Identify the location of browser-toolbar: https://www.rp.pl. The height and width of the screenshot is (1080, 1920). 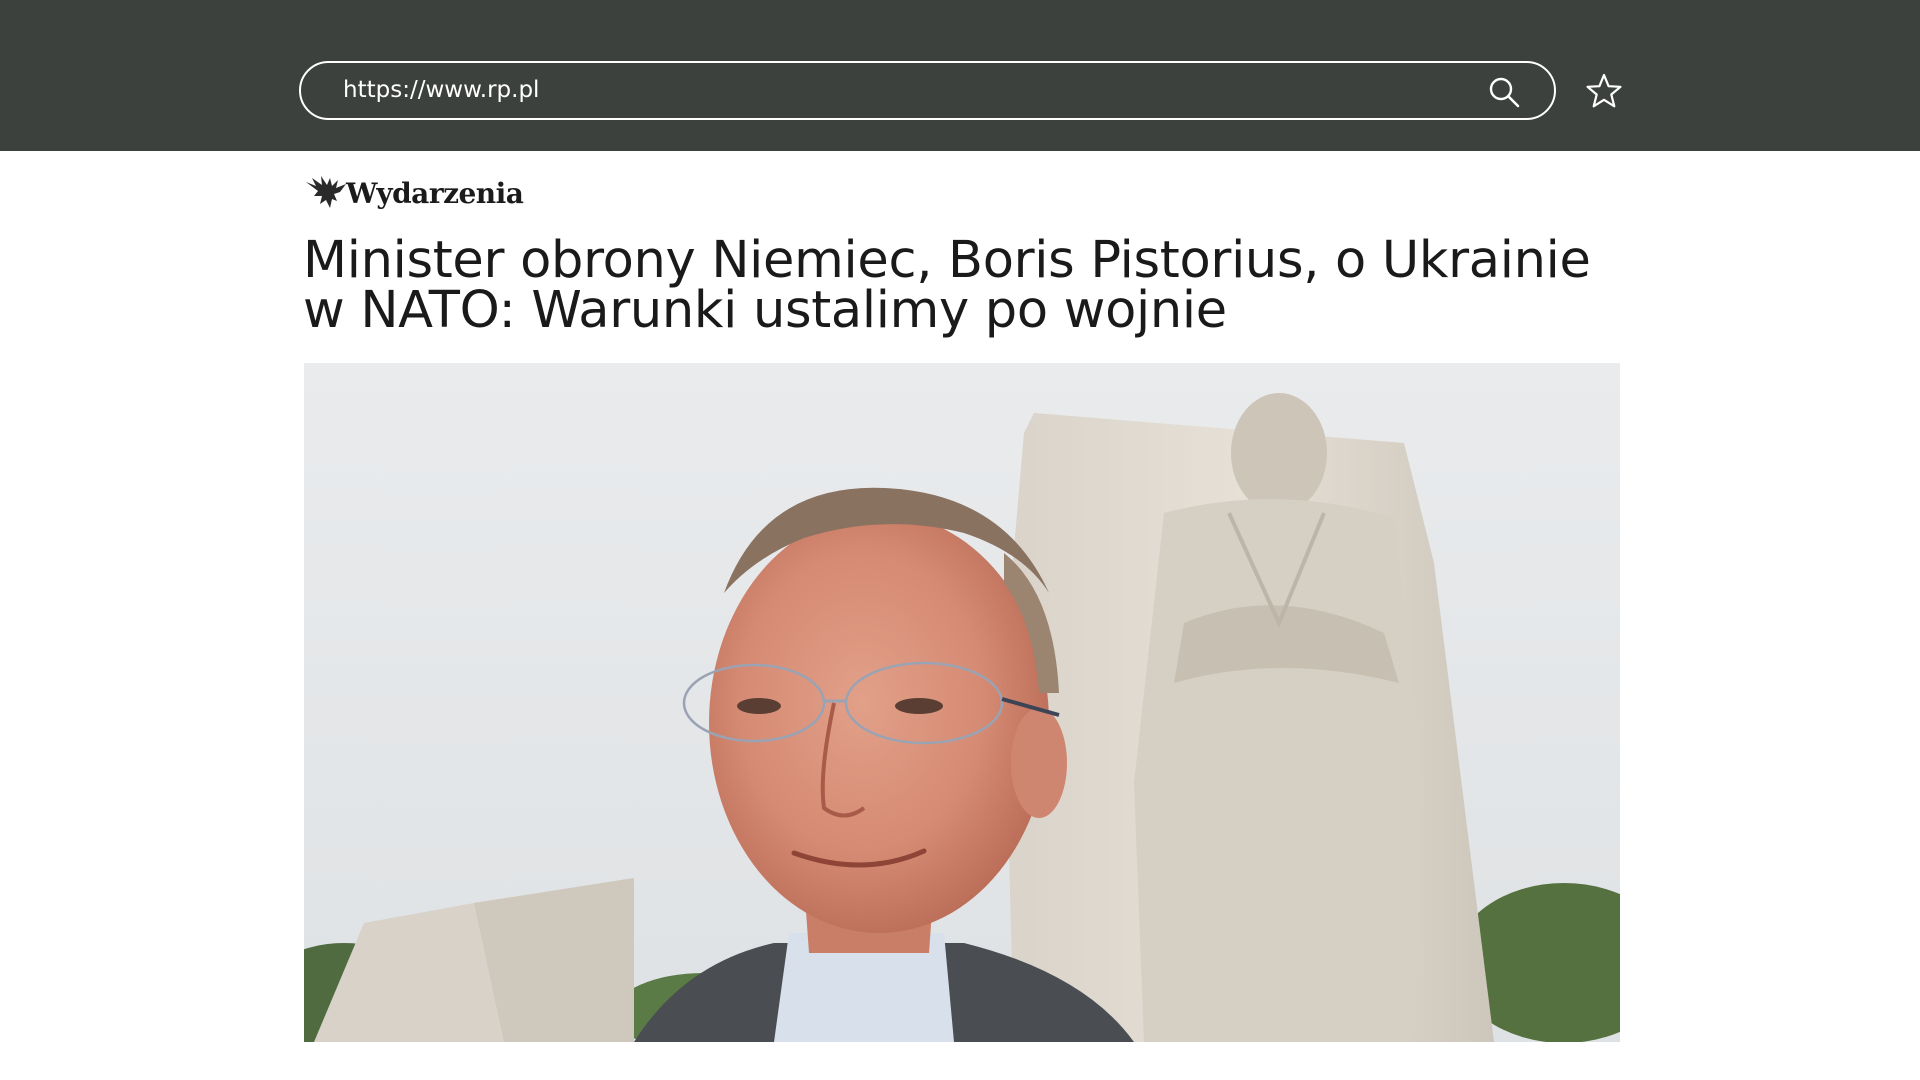
(960, 75).